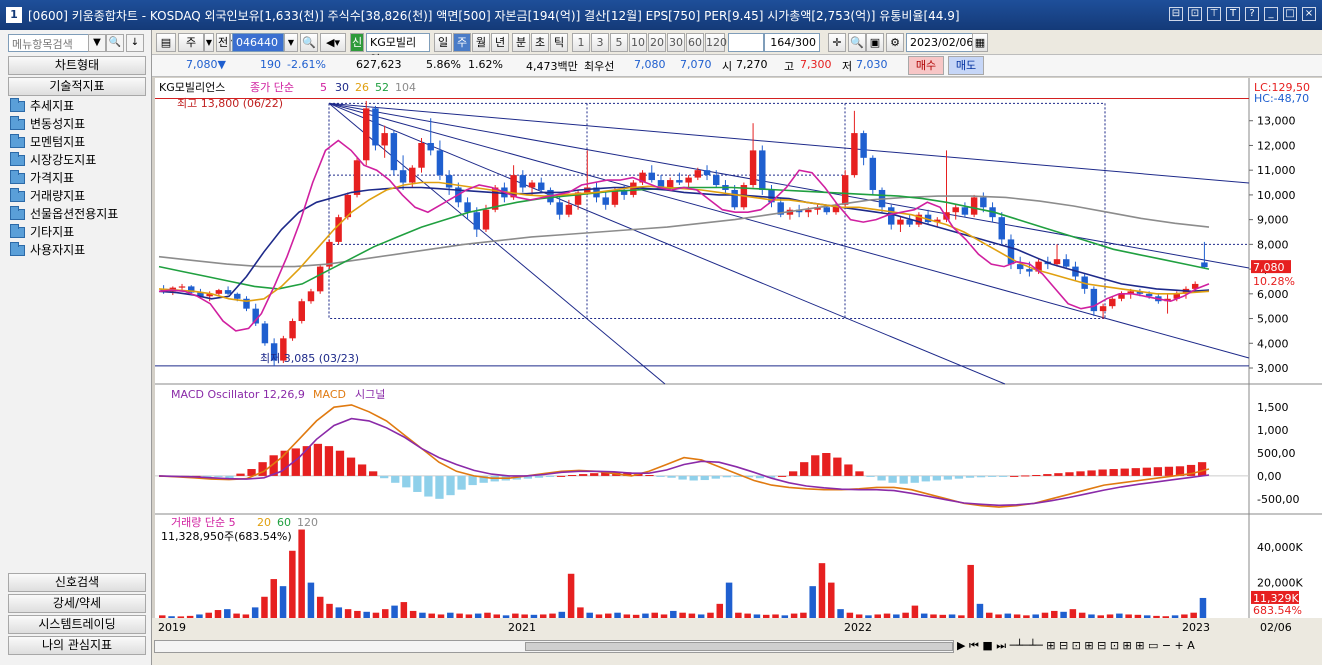 The height and width of the screenshot is (665, 1322). Describe the element at coordinates (941, 42) in the screenshot. I see `date-input: 2023/02/06` at that location.